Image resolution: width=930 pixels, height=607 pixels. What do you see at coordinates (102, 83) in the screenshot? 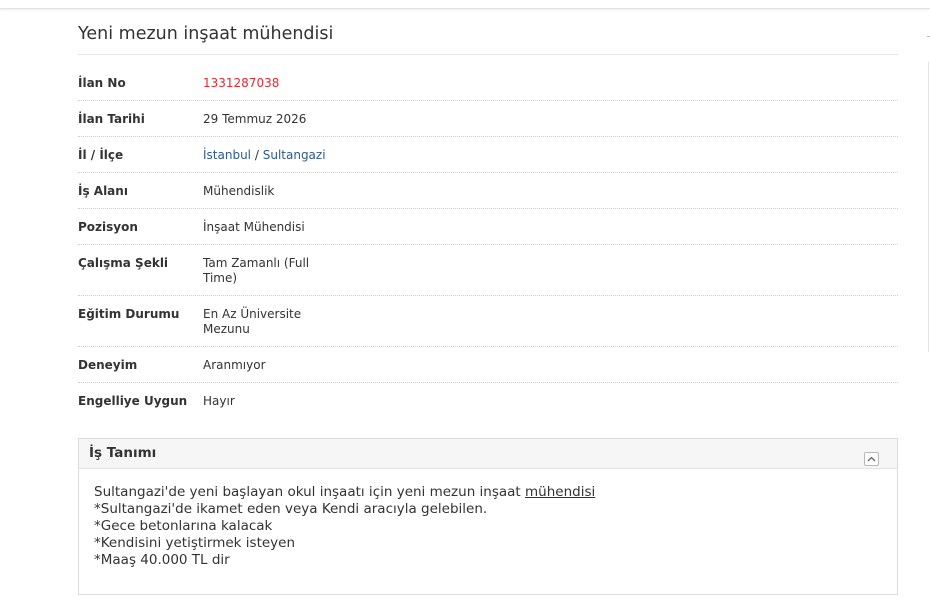
I see `ilan-no-label: İlan No` at bounding box center [102, 83].